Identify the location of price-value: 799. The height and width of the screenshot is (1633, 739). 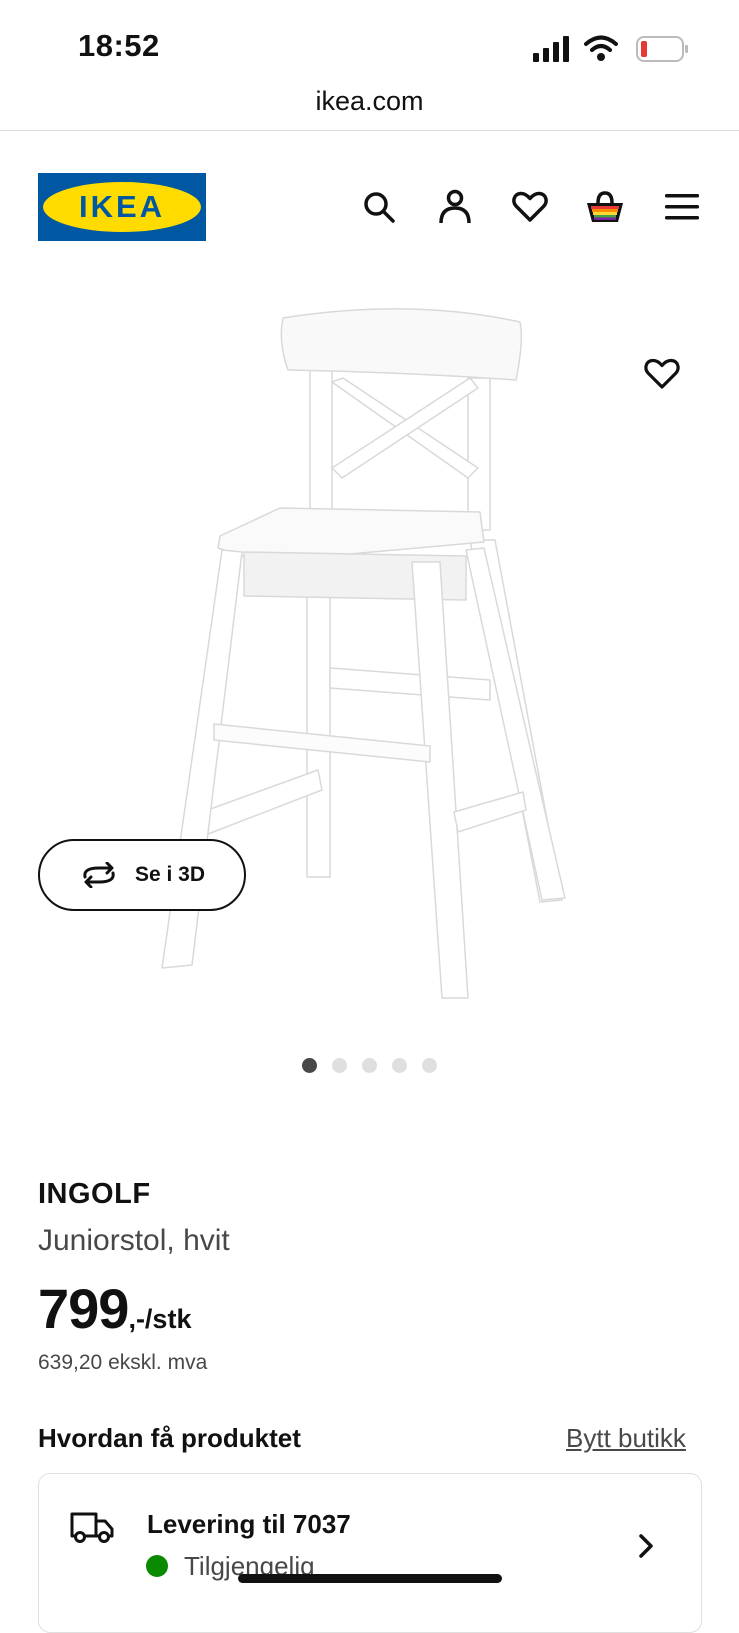
(83, 1308).